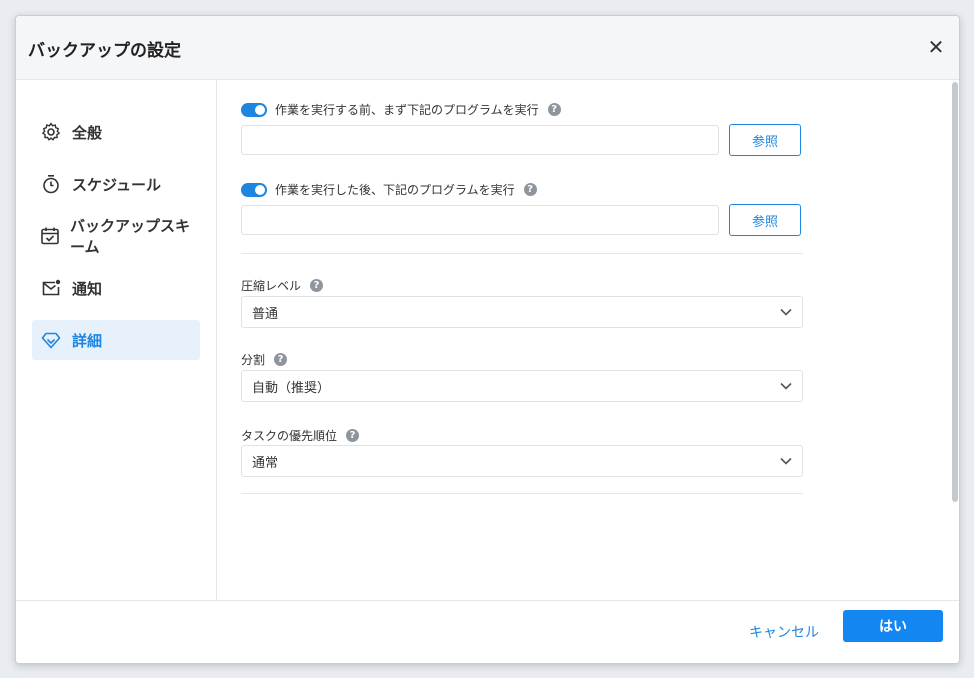  Describe the element at coordinates (784, 632) in the screenshot. I see `cancel-button: キャンセル` at that location.